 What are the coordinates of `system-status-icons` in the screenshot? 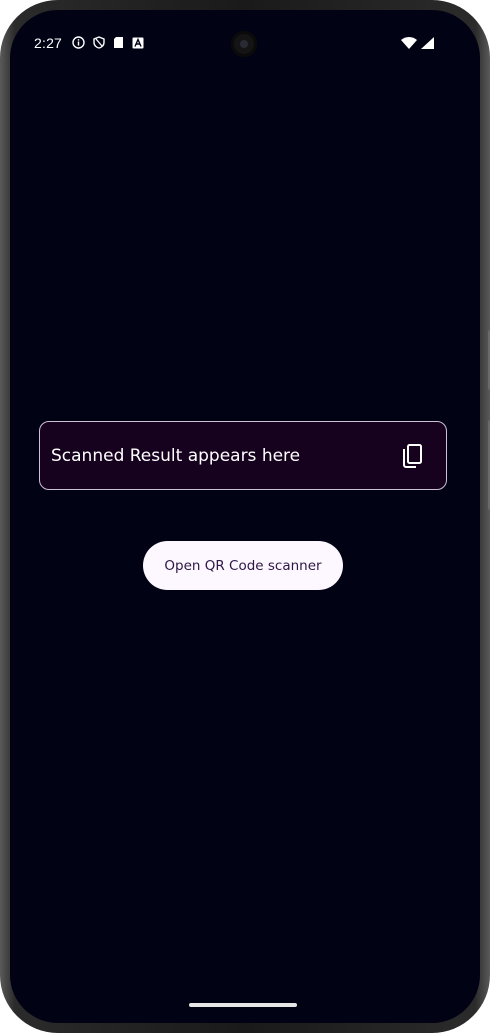 It's located at (417, 45).